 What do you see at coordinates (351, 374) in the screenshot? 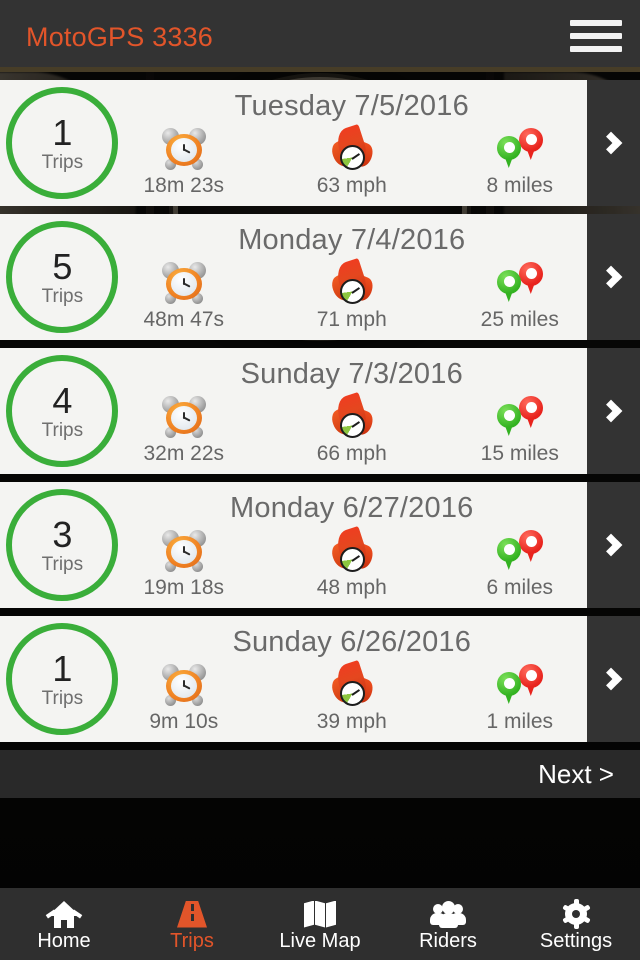
I see `trip-date: Sunday 7/3/2016` at bounding box center [351, 374].